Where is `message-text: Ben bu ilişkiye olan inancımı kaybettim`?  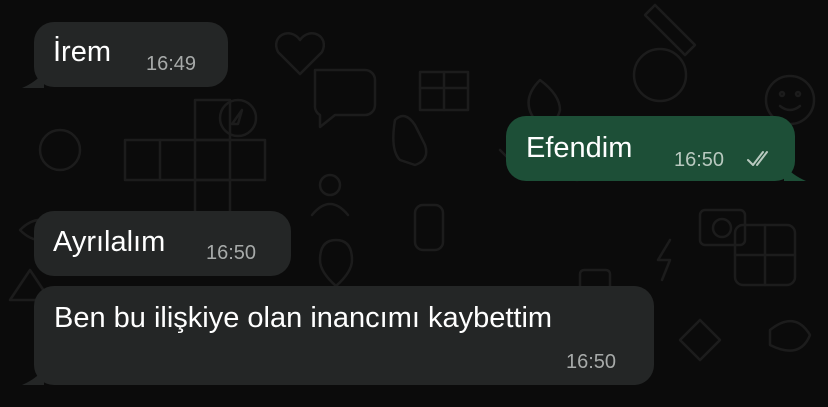
message-text: Ben bu ilişkiye olan inancımı kaybettim is located at coordinates (303, 318).